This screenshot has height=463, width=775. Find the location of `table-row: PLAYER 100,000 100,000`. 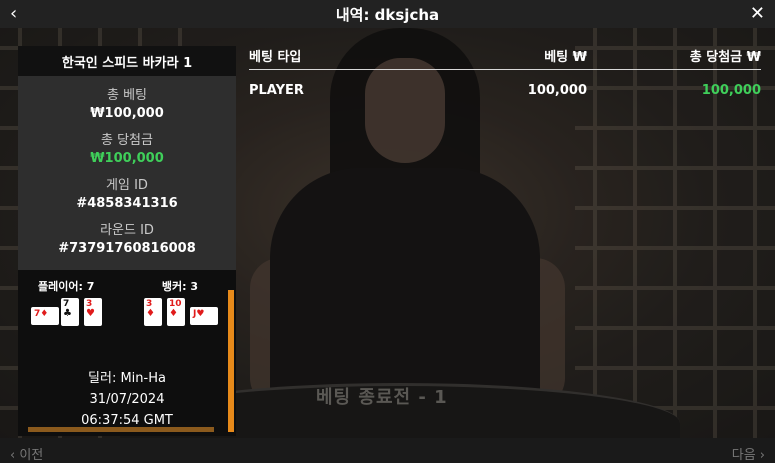

table-row: PLAYER 100,000 100,000 is located at coordinates (505, 90).